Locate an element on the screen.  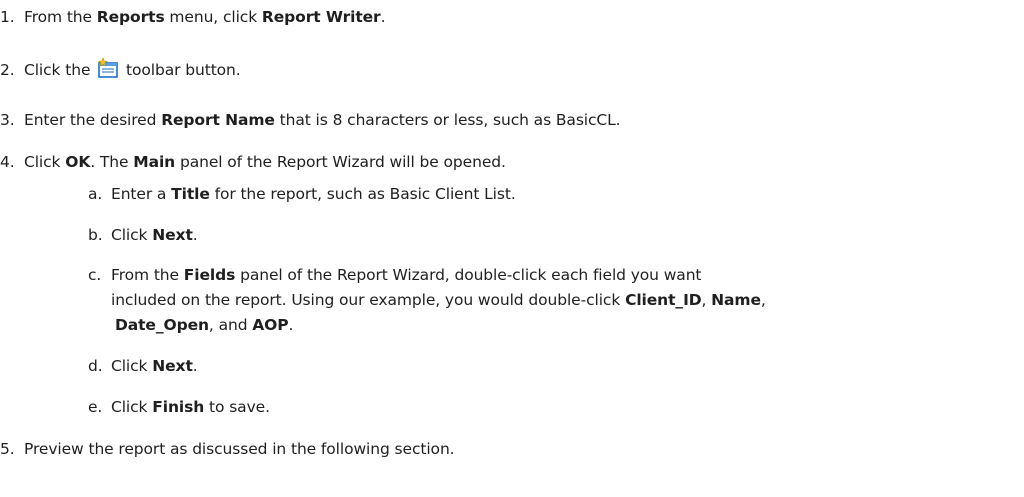
field-aop: AOP is located at coordinates (270, 325).